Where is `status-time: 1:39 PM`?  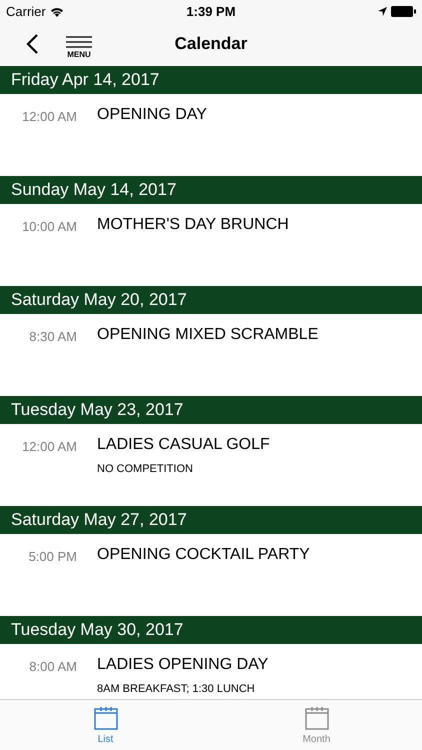
status-time: 1:39 PM is located at coordinates (211, 11).